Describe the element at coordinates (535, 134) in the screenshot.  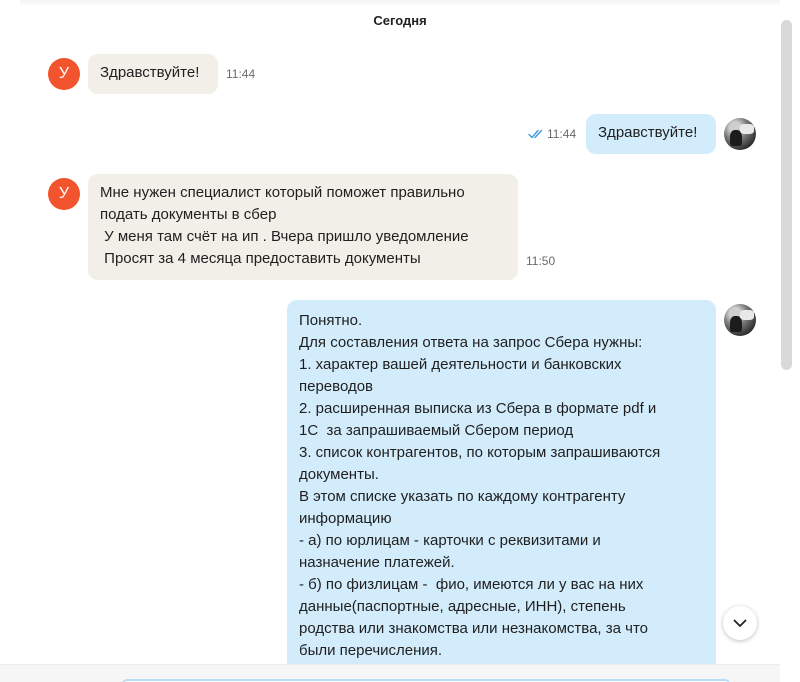
I see `read-ticks-icon` at that location.